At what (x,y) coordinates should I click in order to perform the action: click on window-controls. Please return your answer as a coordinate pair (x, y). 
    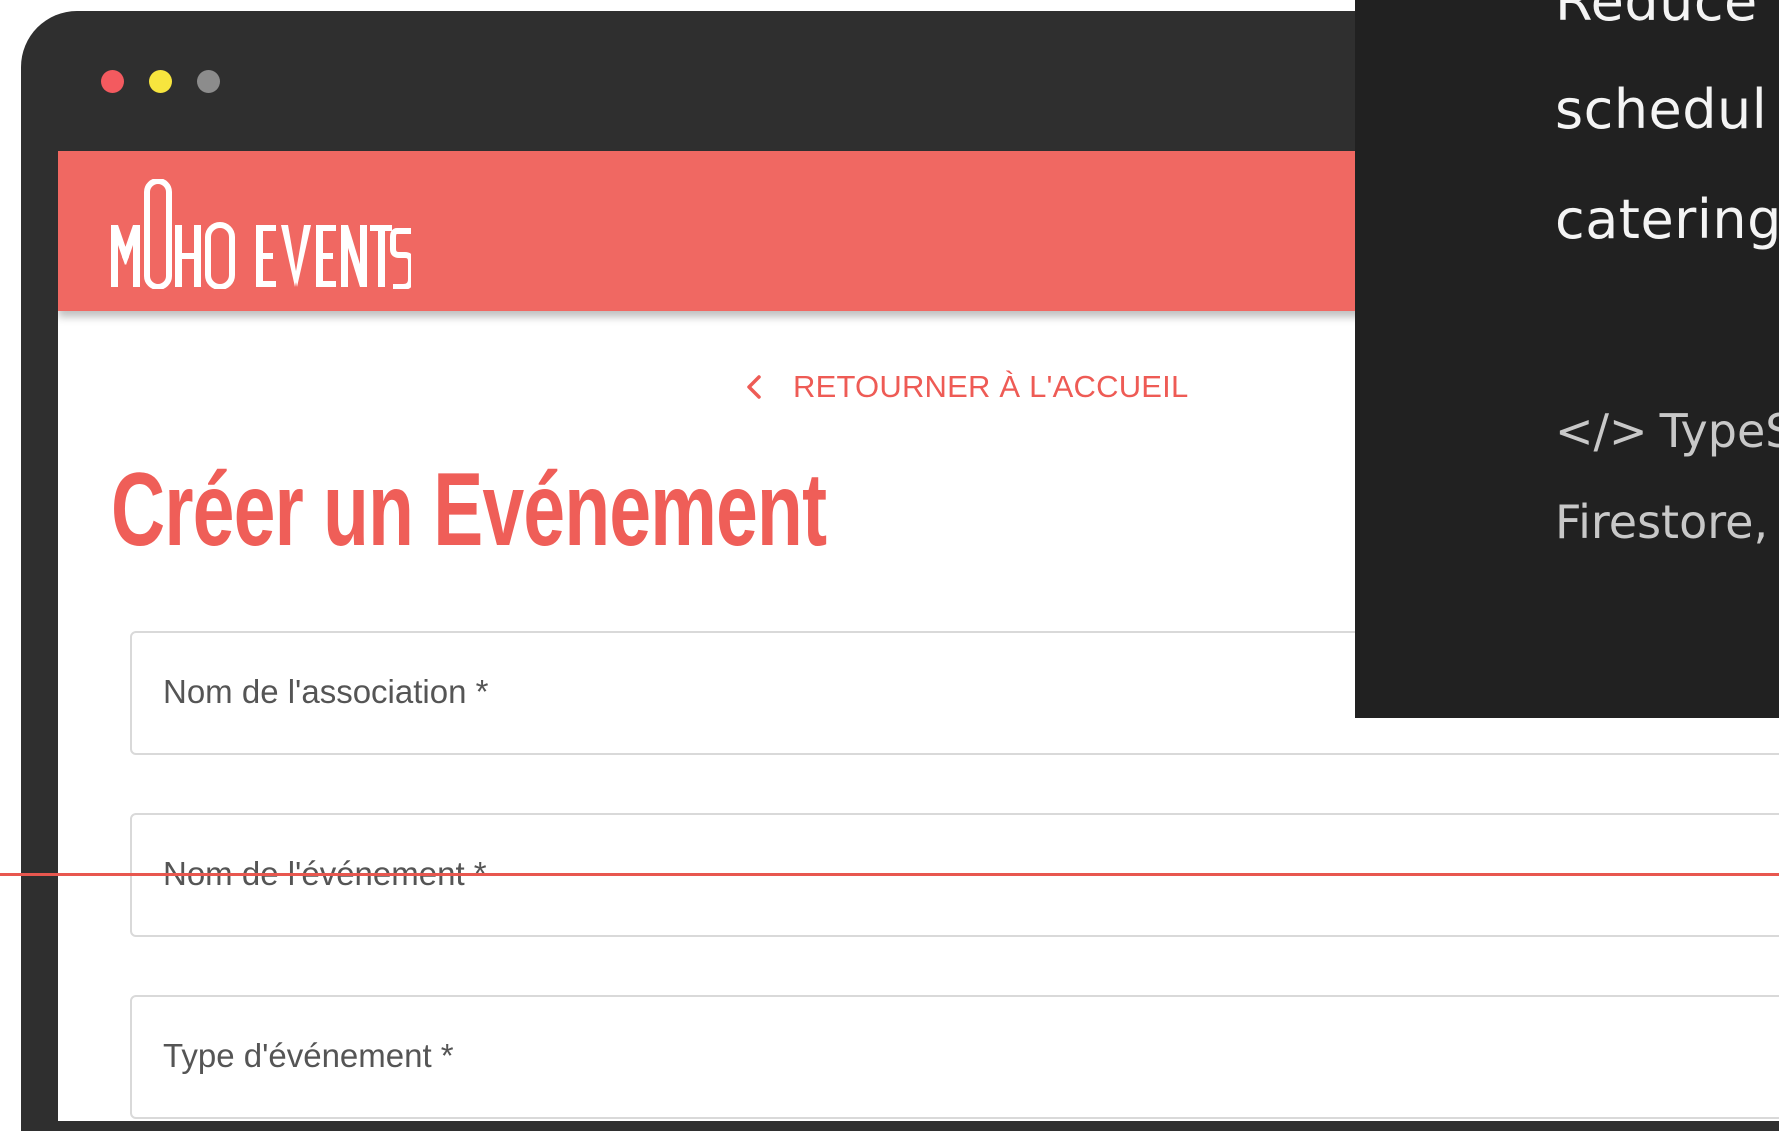
    Looking at the image, I should click on (160, 81).